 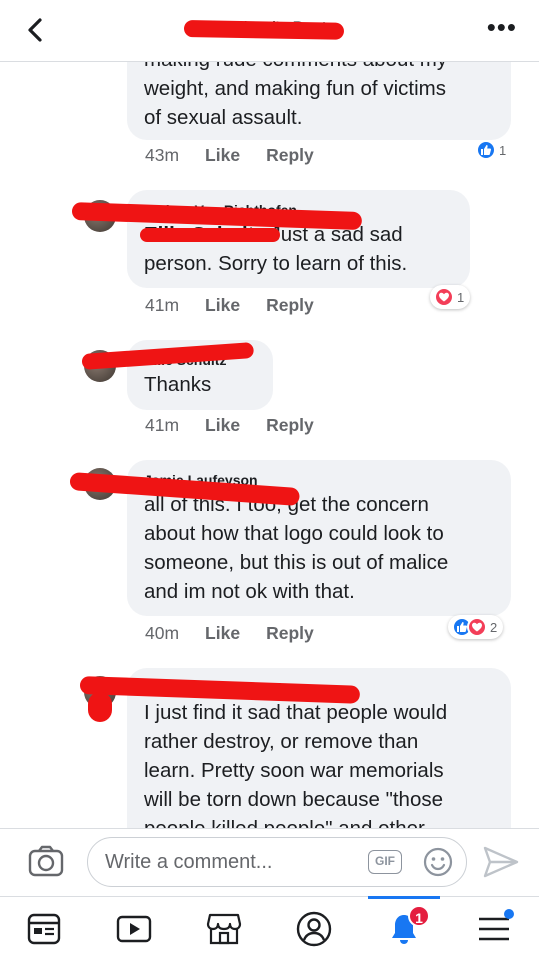 What do you see at coordinates (501, 862) in the screenshot?
I see `send-icon` at bounding box center [501, 862].